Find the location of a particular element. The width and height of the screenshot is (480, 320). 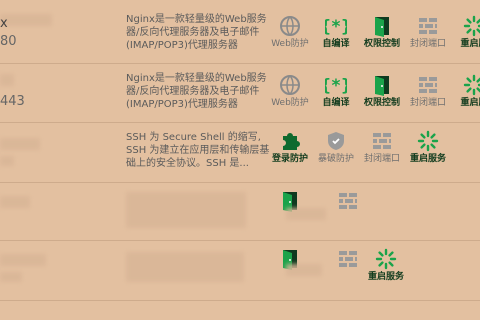

action-label: 登录防护 is located at coordinates (289, 159).